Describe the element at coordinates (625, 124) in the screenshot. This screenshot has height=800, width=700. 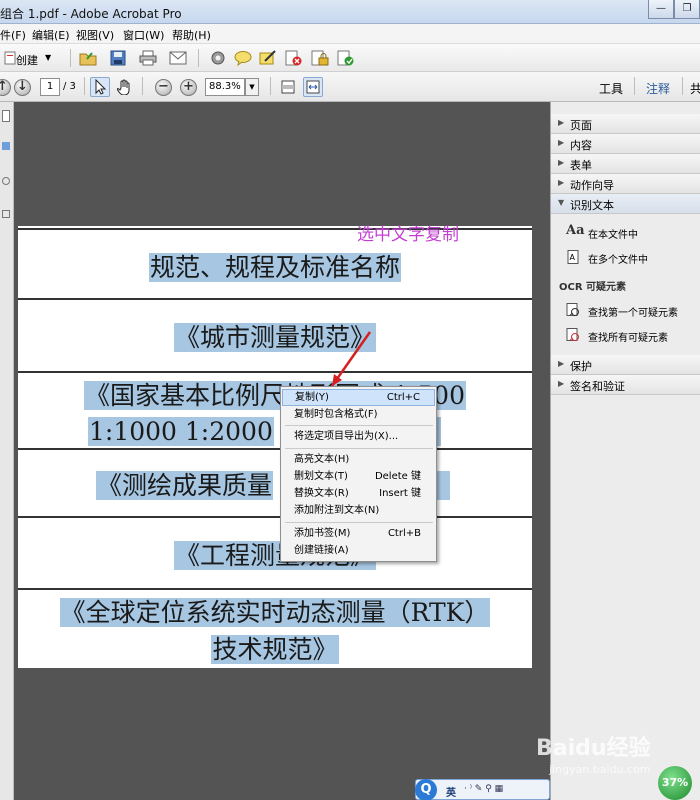
I see `section-pages: ▶ 页面` at that location.